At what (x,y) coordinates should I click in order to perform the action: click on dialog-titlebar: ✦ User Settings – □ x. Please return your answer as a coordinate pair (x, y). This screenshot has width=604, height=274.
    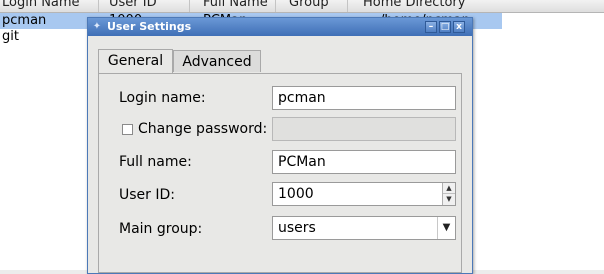
    Looking at the image, I should click on (280, 27).